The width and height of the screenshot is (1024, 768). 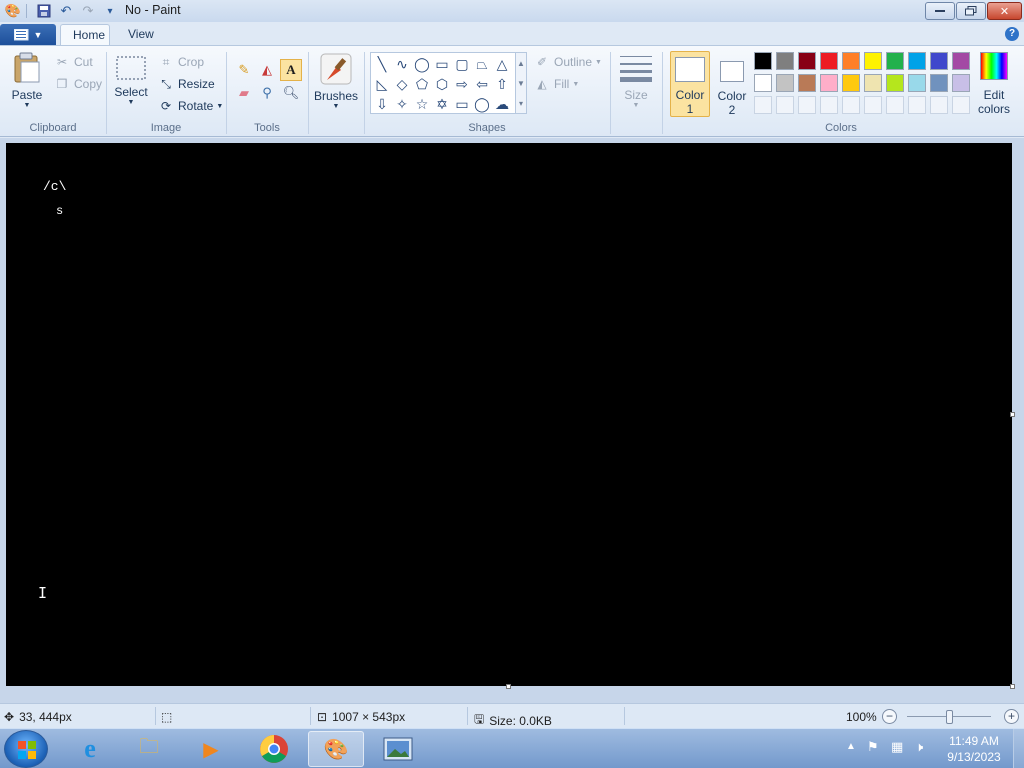 I want to click on right-triangle-shape-icon: ◺, so click(x=382, y=84).